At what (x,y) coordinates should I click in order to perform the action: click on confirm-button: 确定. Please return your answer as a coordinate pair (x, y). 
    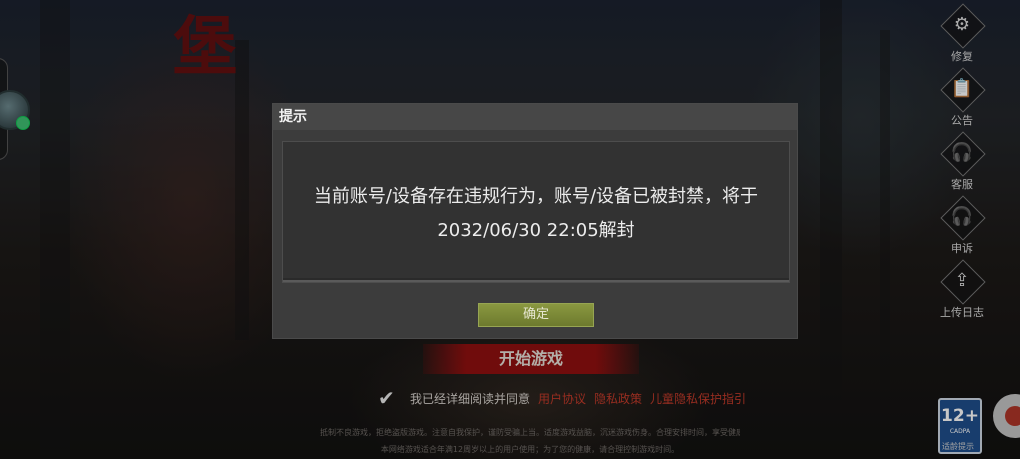
    Looking at the image, I should click on (536, 315).